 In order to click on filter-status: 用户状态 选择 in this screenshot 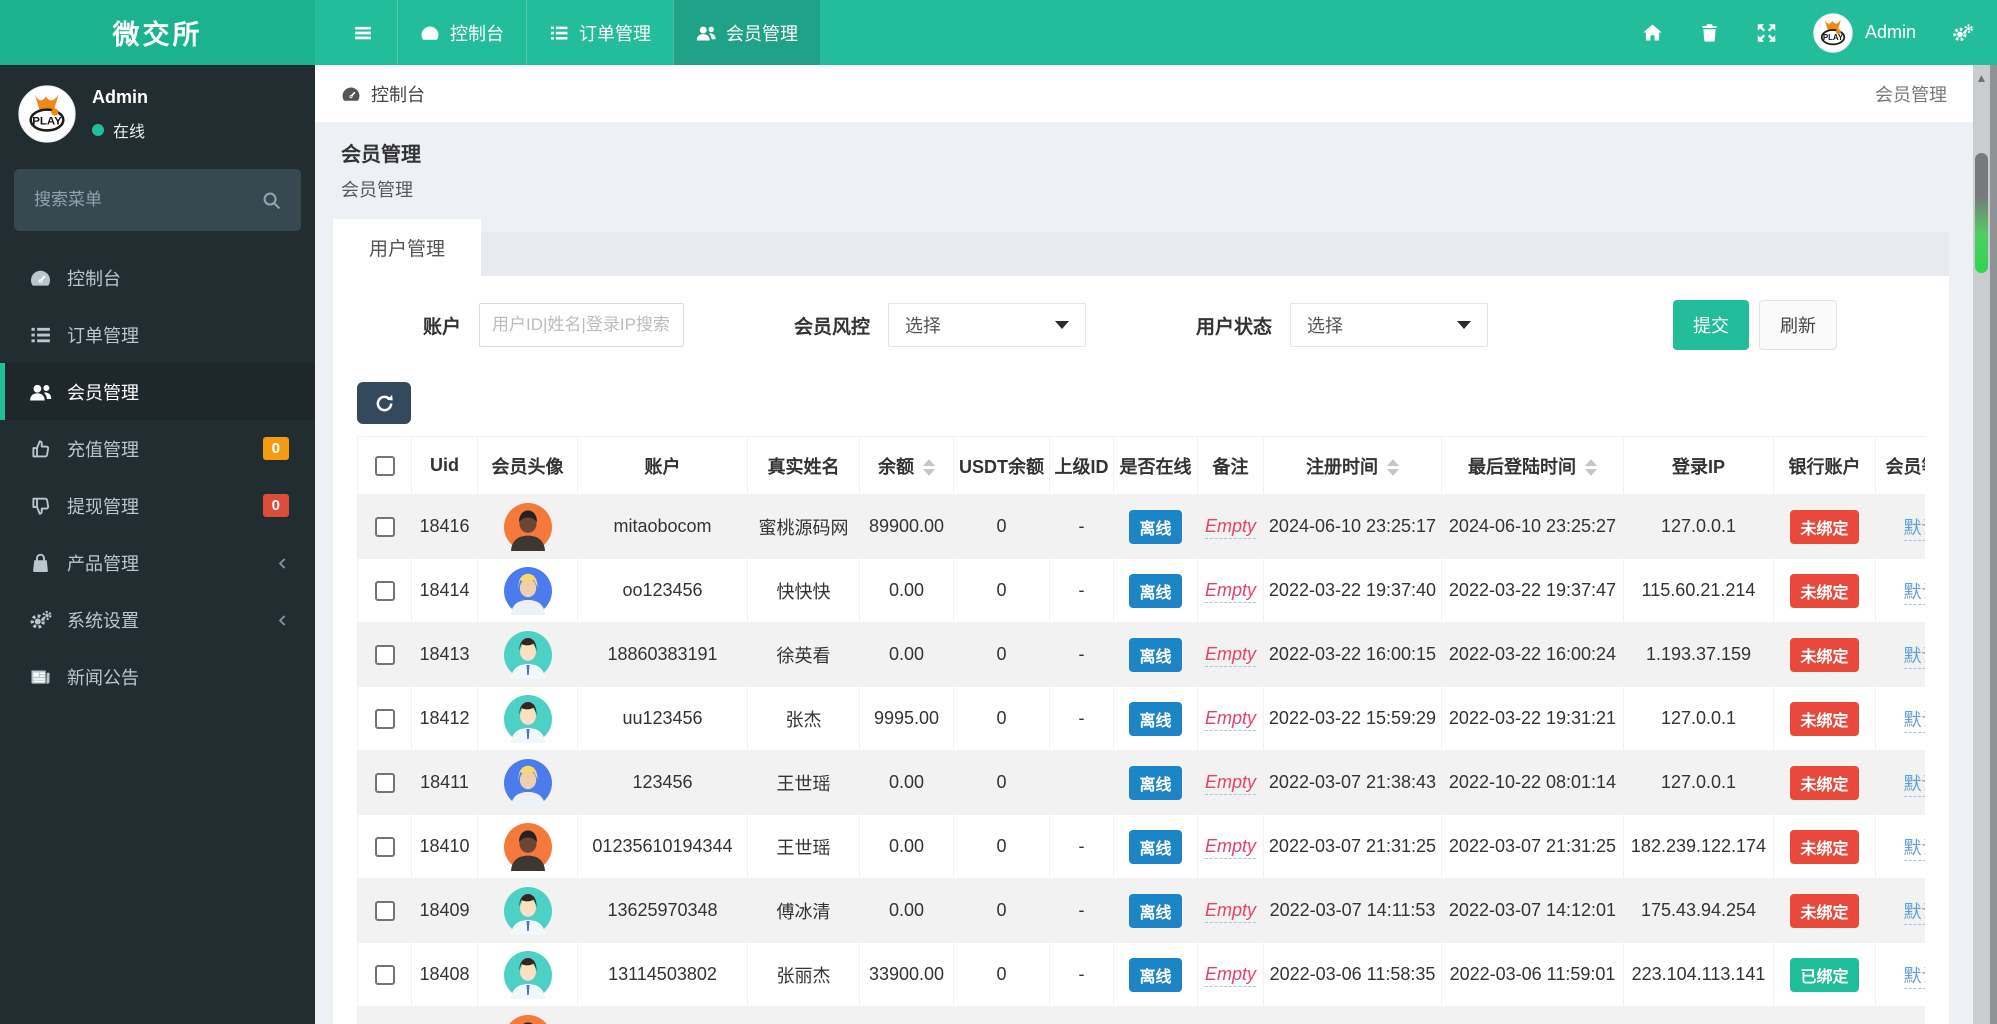, I will do `click(1342, 325)`.